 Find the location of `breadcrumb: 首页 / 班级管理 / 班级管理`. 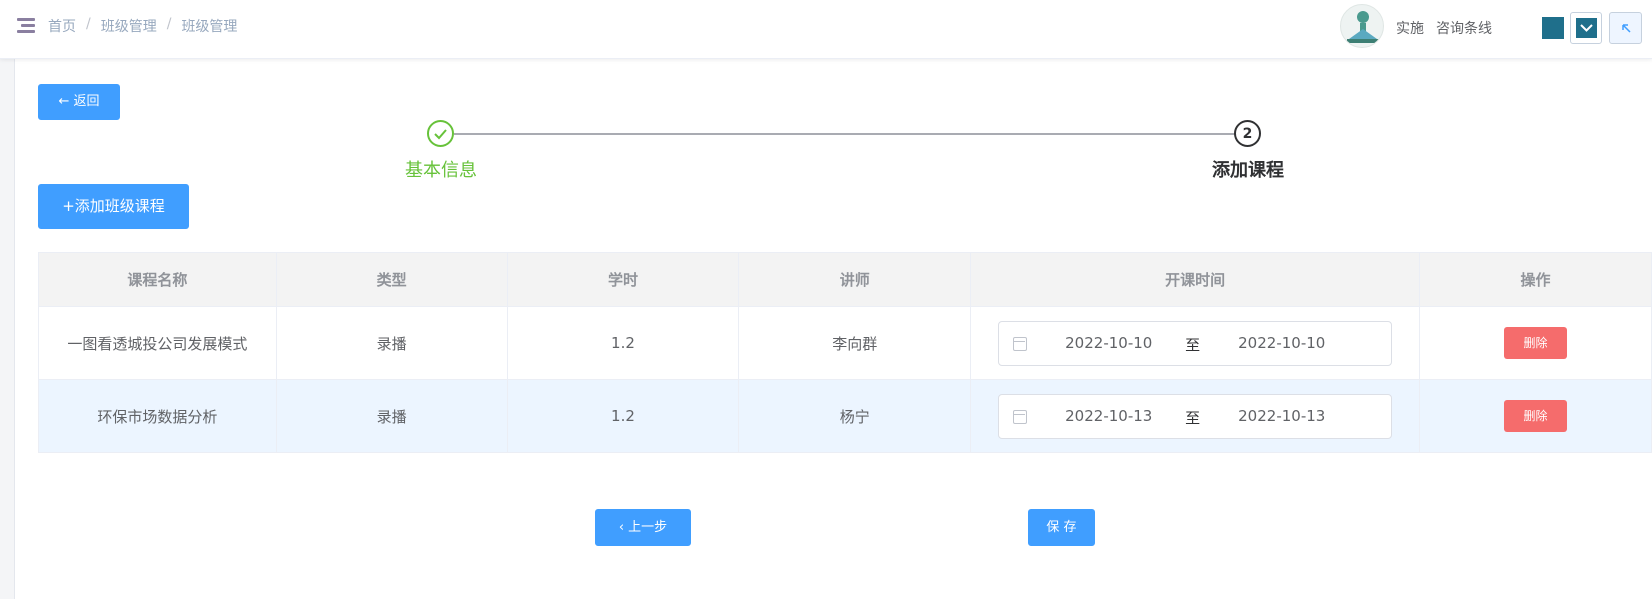

breadcrumb: 首页 / 班级管理 / 班级管理 is located at coordinates (142, 26).